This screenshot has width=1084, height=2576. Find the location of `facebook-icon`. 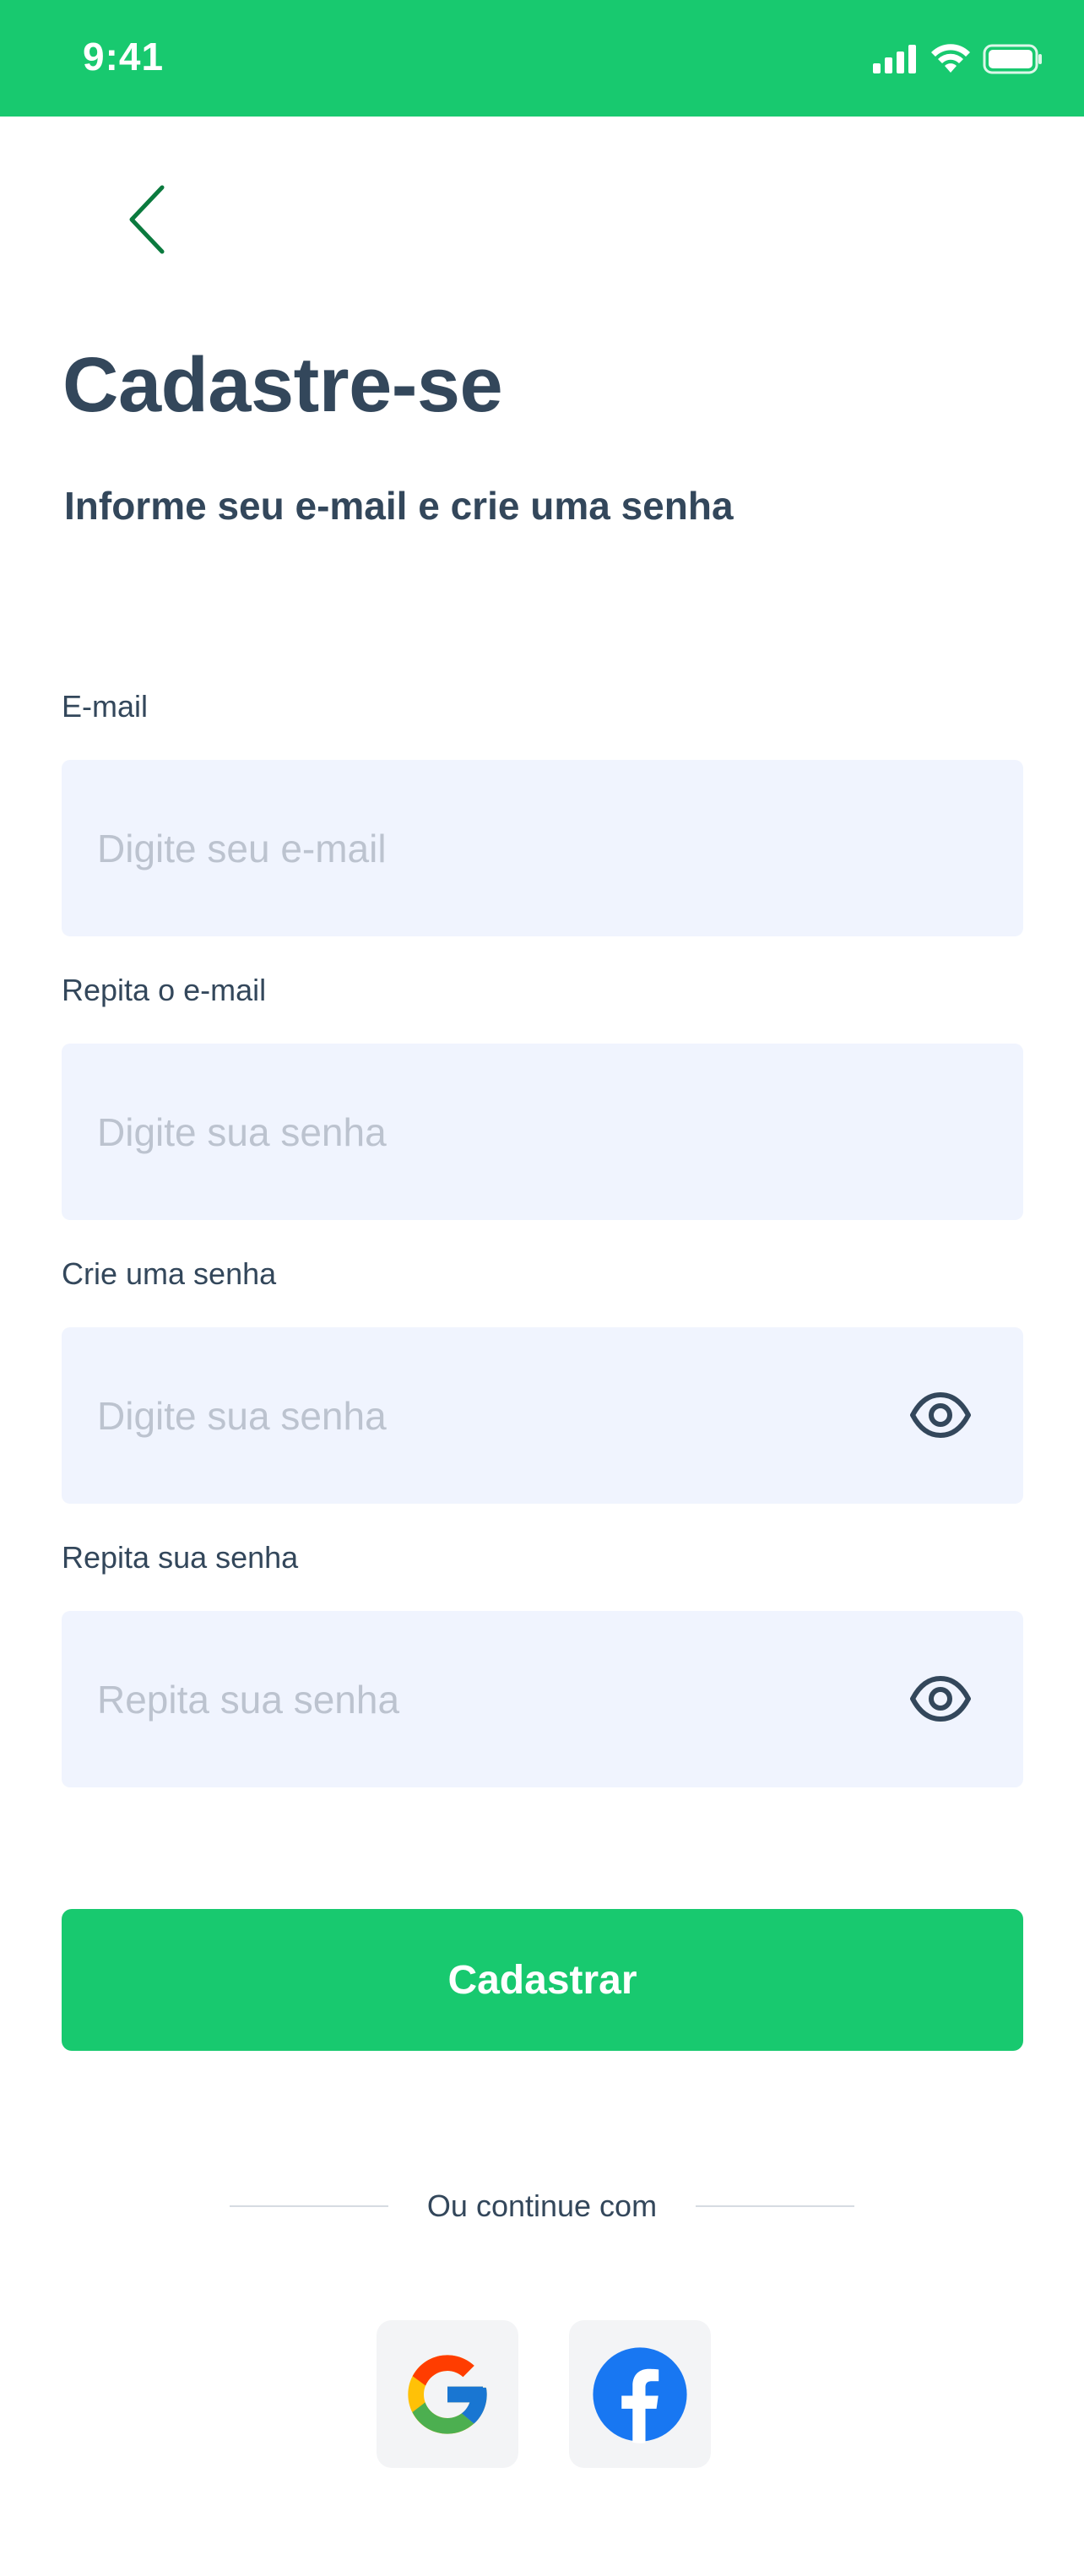

facebook-icon is located at coordinates (640, 2395).